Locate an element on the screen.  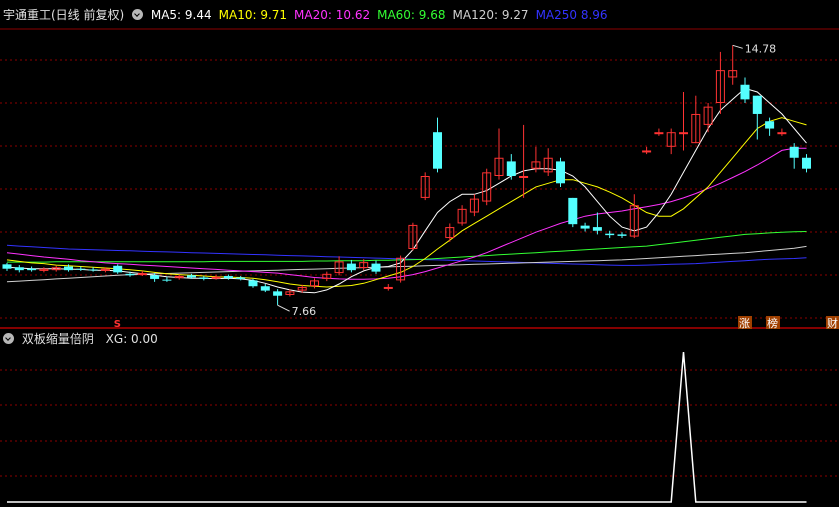
sub-chart-title: 双板缩量倍阴 is located at coordinates (57, 339).